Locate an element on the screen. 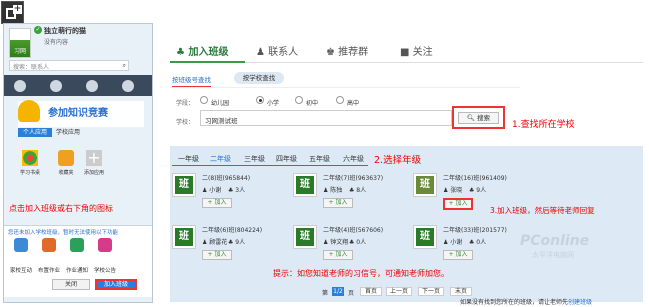 Image resolution: width=649 pixels, height=307 pixels. hint-left: 点击加入班级或右下角的图标 is located at coordinates (61, 208).